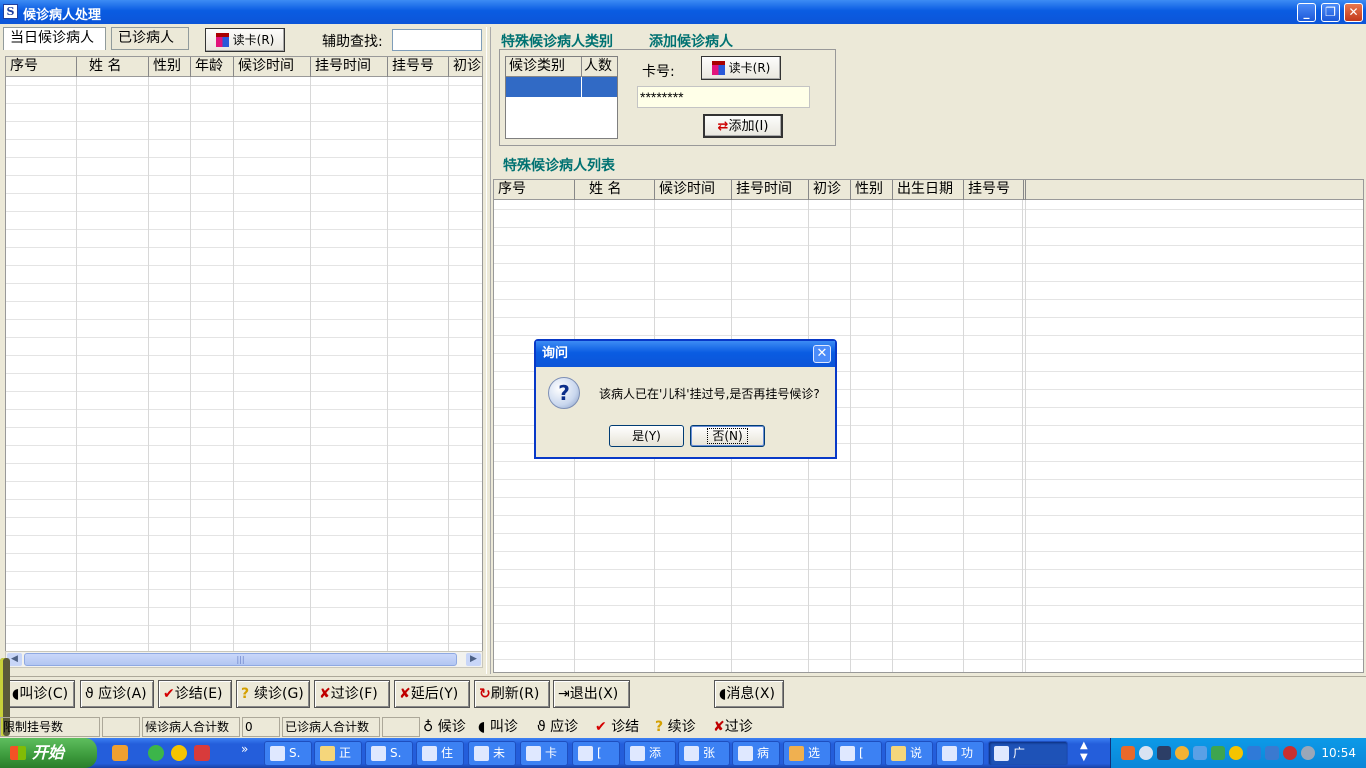 This screenshot has height=768, width=1366. I want to click on dialog-close-icon: ✕, so click(822, 354).